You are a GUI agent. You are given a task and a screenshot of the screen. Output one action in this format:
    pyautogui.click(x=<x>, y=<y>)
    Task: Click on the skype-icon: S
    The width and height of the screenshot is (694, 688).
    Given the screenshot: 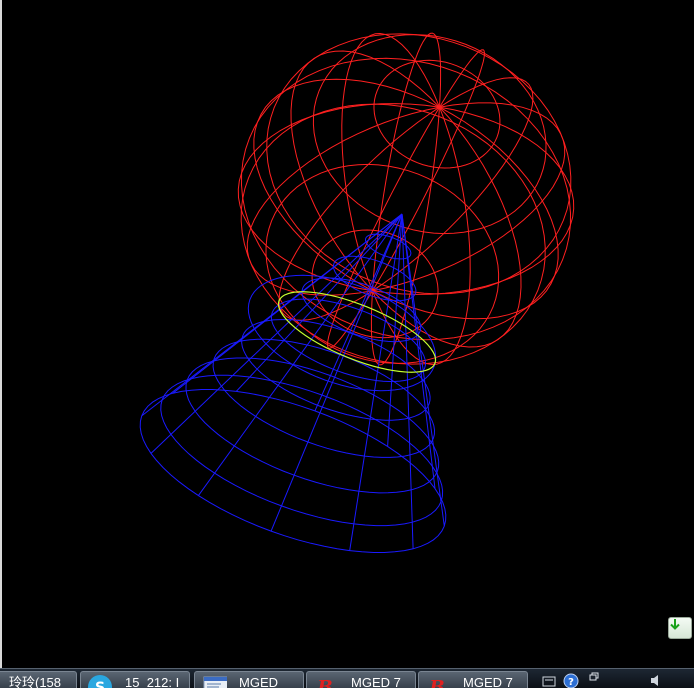 What is the action you would take?
    pyautogui.click(x=100, y=681)
    